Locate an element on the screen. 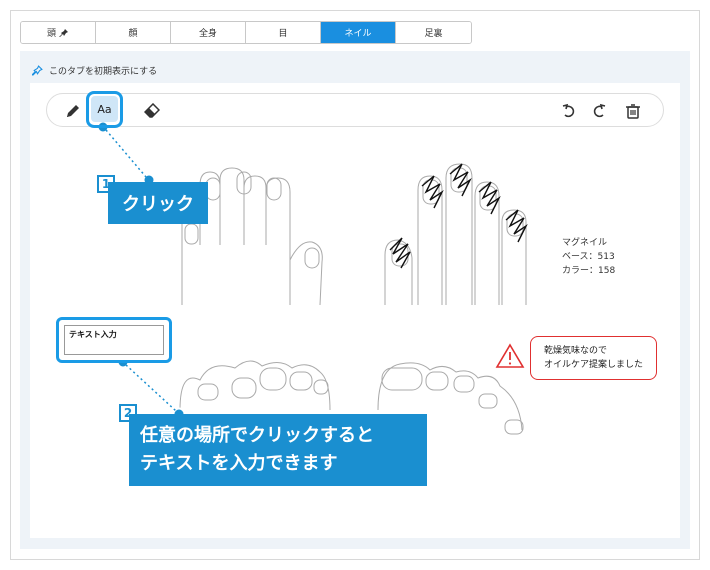 The image size is (710, 570). warning-icon is located at coordinates (510, 355).